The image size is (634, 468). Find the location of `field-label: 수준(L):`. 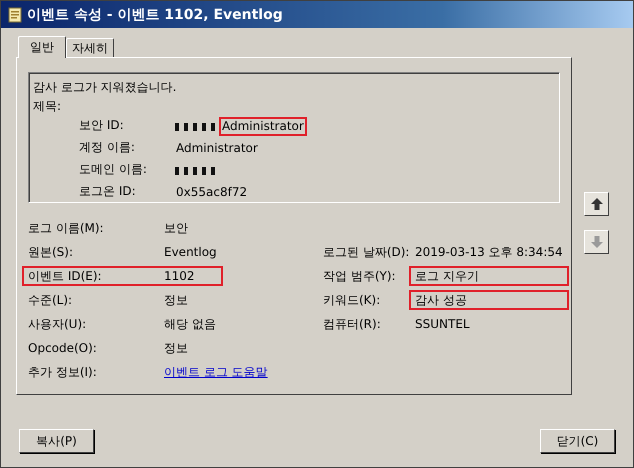

field-label: 수준(L): is located at coordinates (50, 300).